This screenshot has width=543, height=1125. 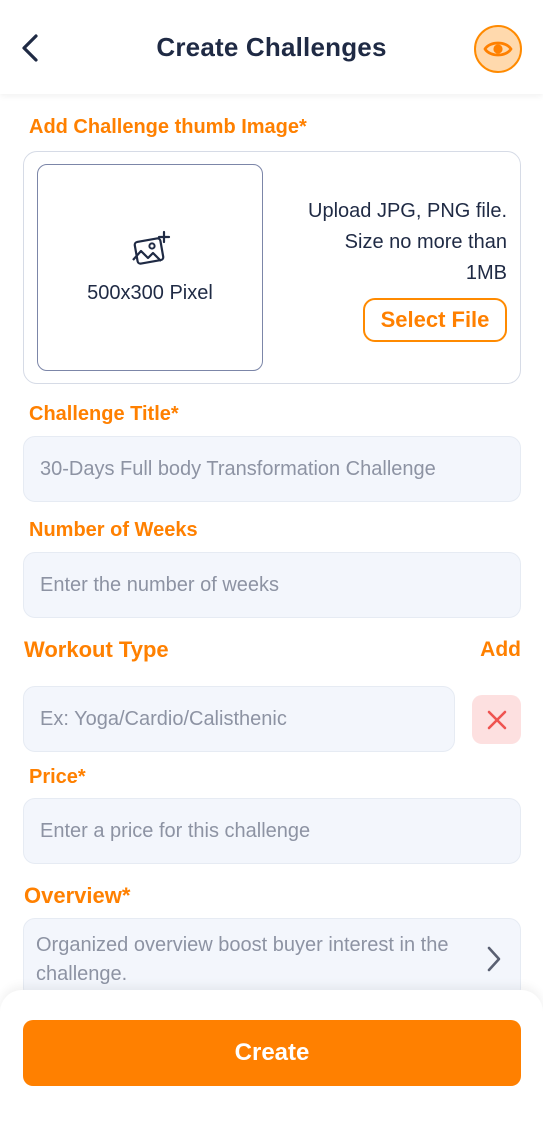 I want to click on preview-button, so click(x=498, y=49).